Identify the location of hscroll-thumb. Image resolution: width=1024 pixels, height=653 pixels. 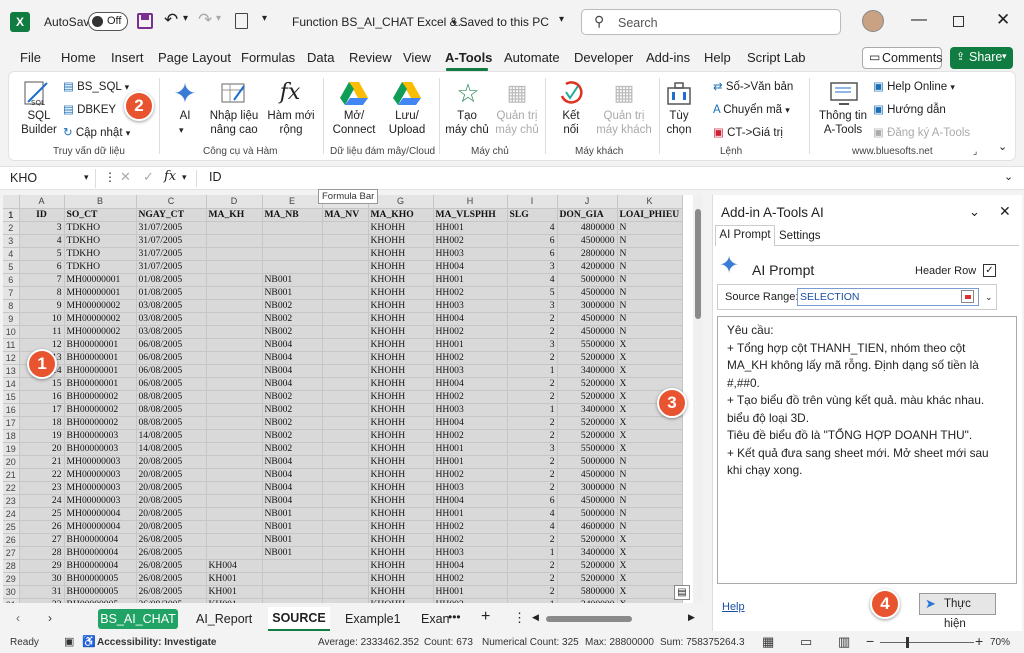
(589, 619).